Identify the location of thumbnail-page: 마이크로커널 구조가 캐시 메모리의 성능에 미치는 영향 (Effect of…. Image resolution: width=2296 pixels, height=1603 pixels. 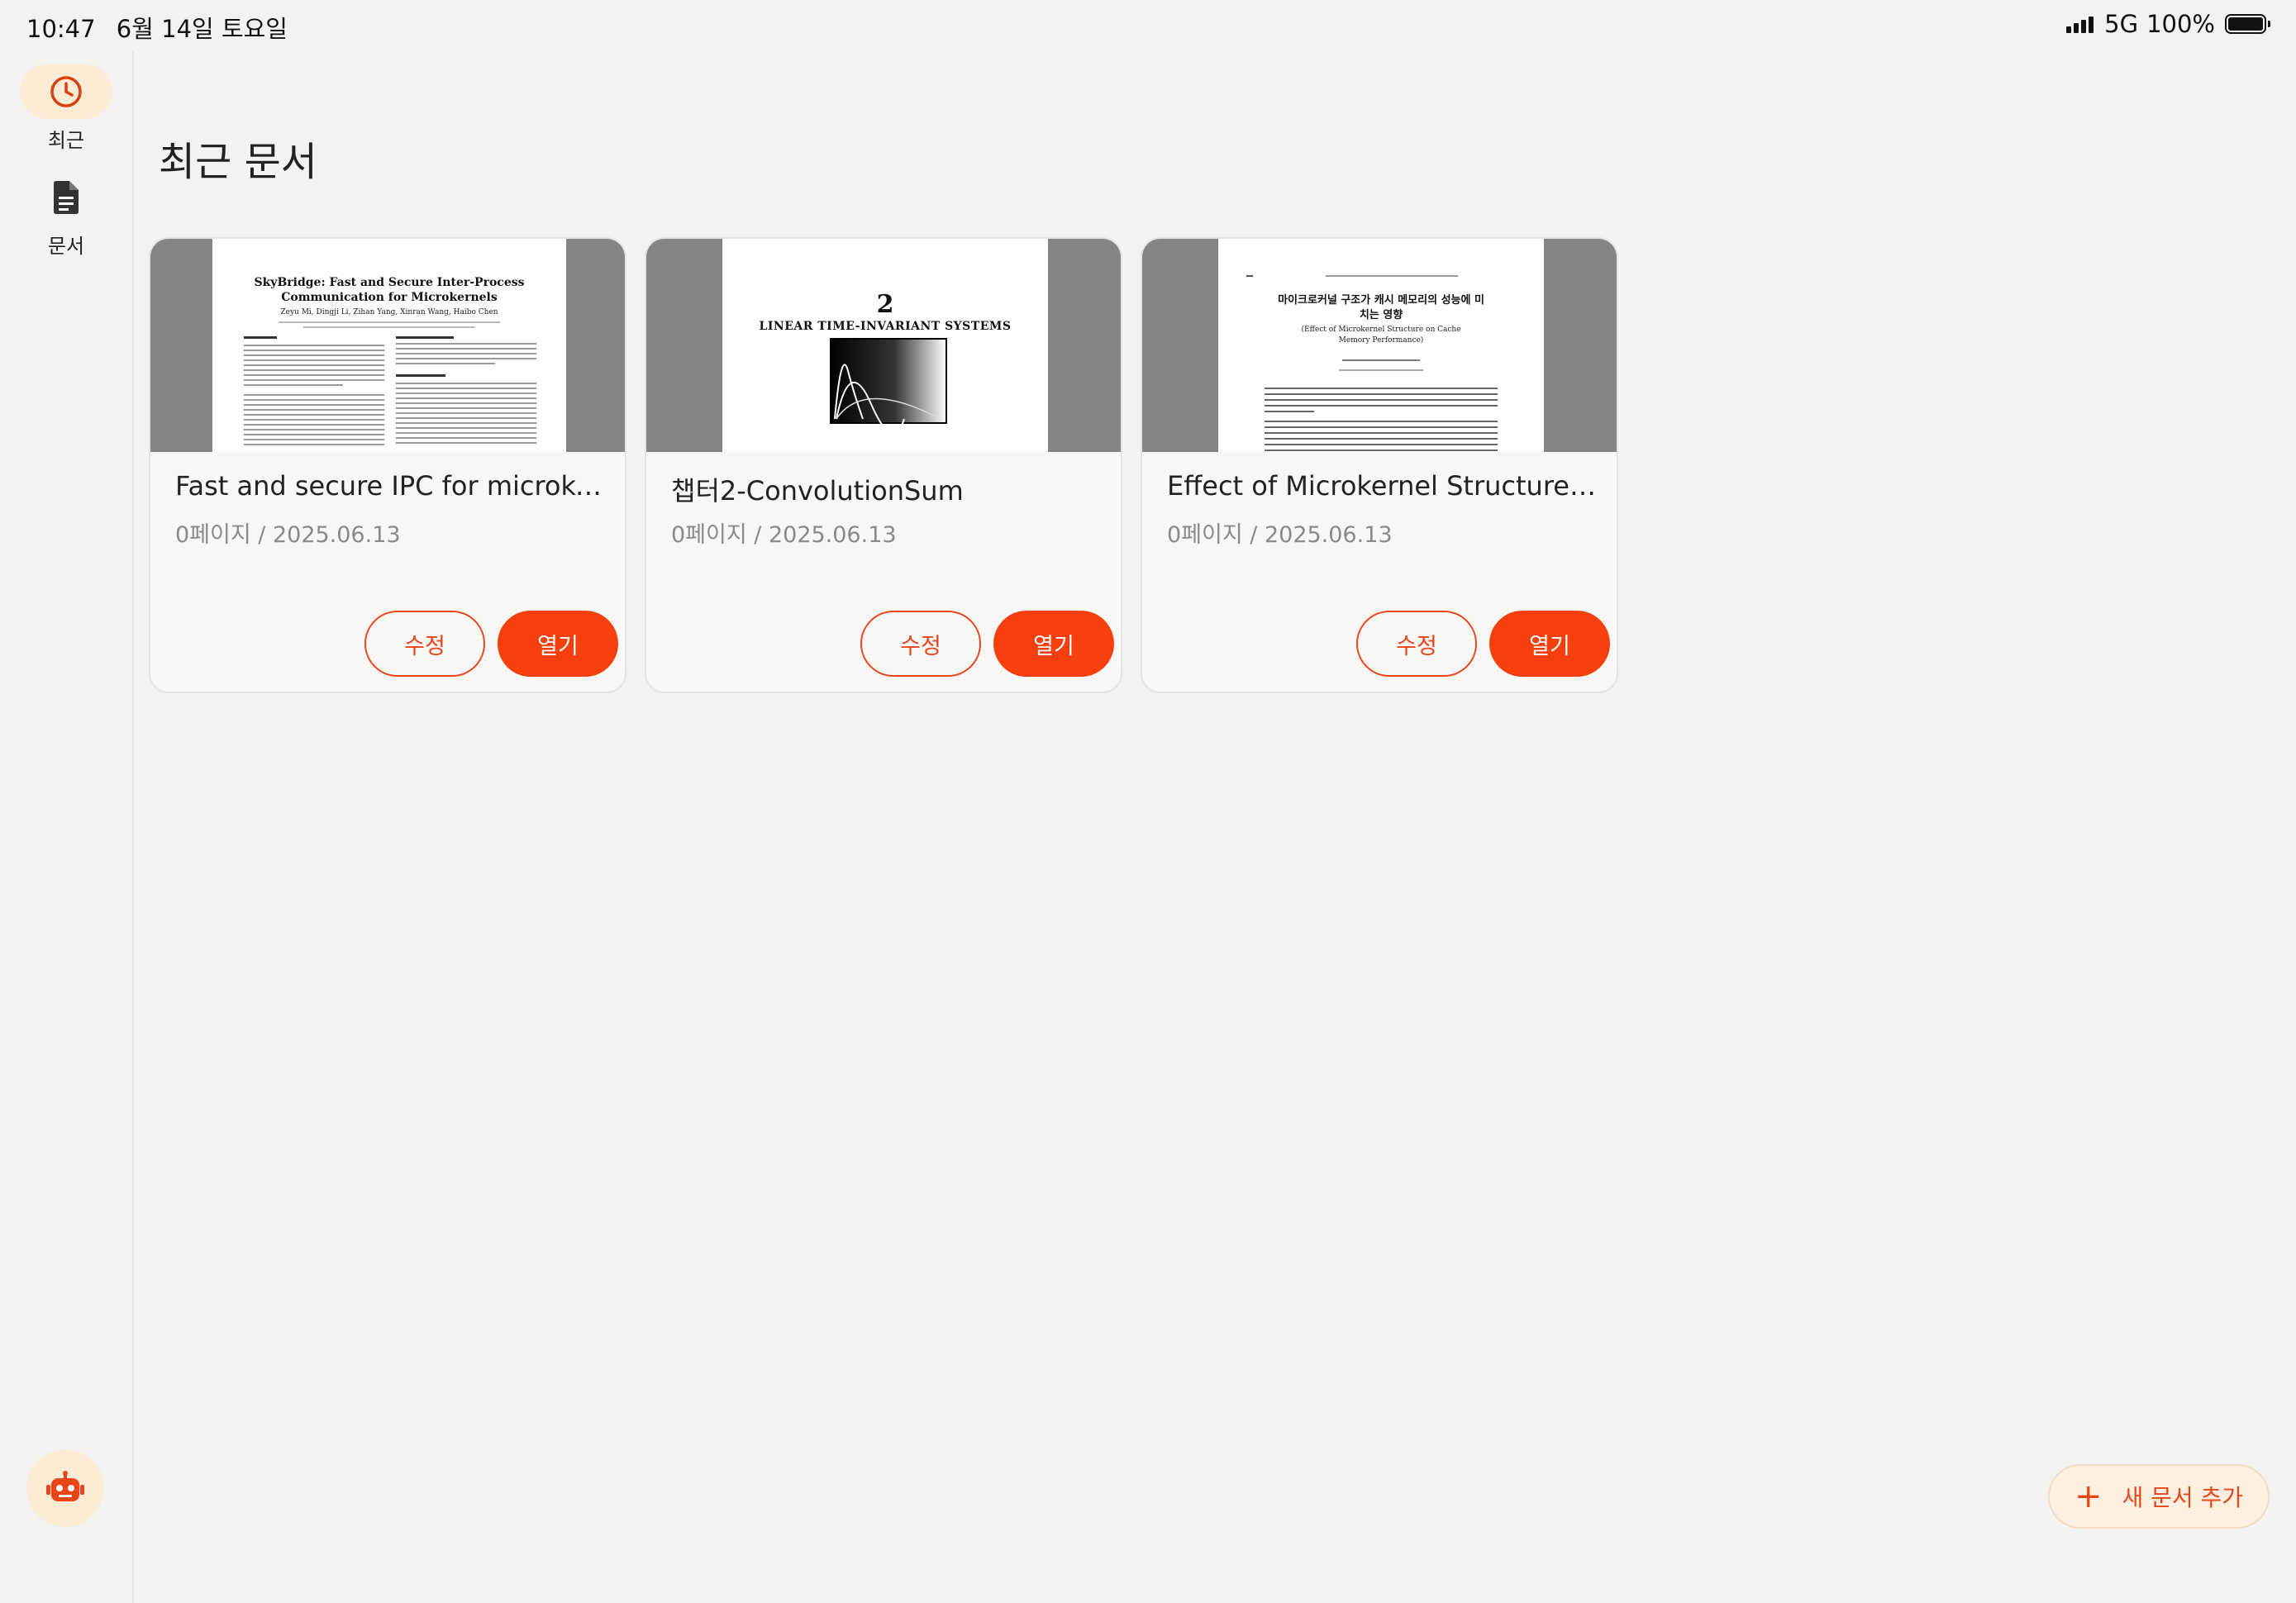
(1381, 345).